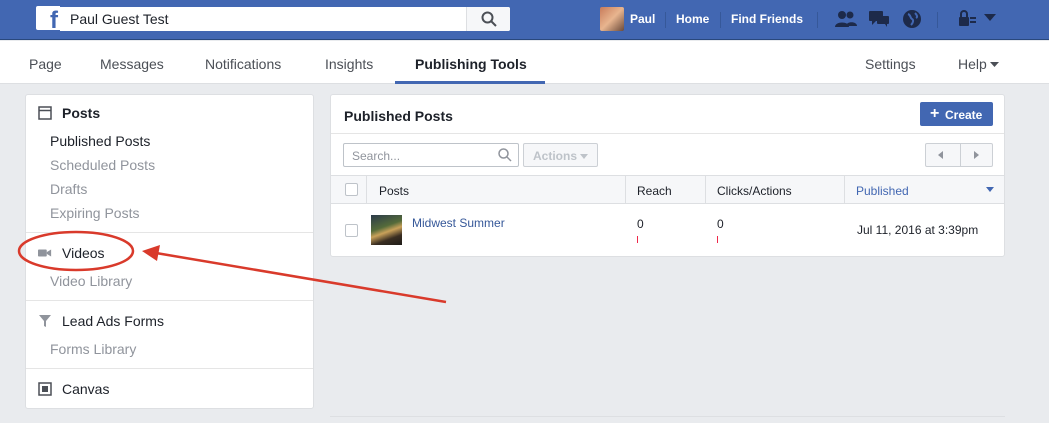  Describe the element at coordinates (972, 64) in the screenshot. I see `tab-help: Help` at that location.